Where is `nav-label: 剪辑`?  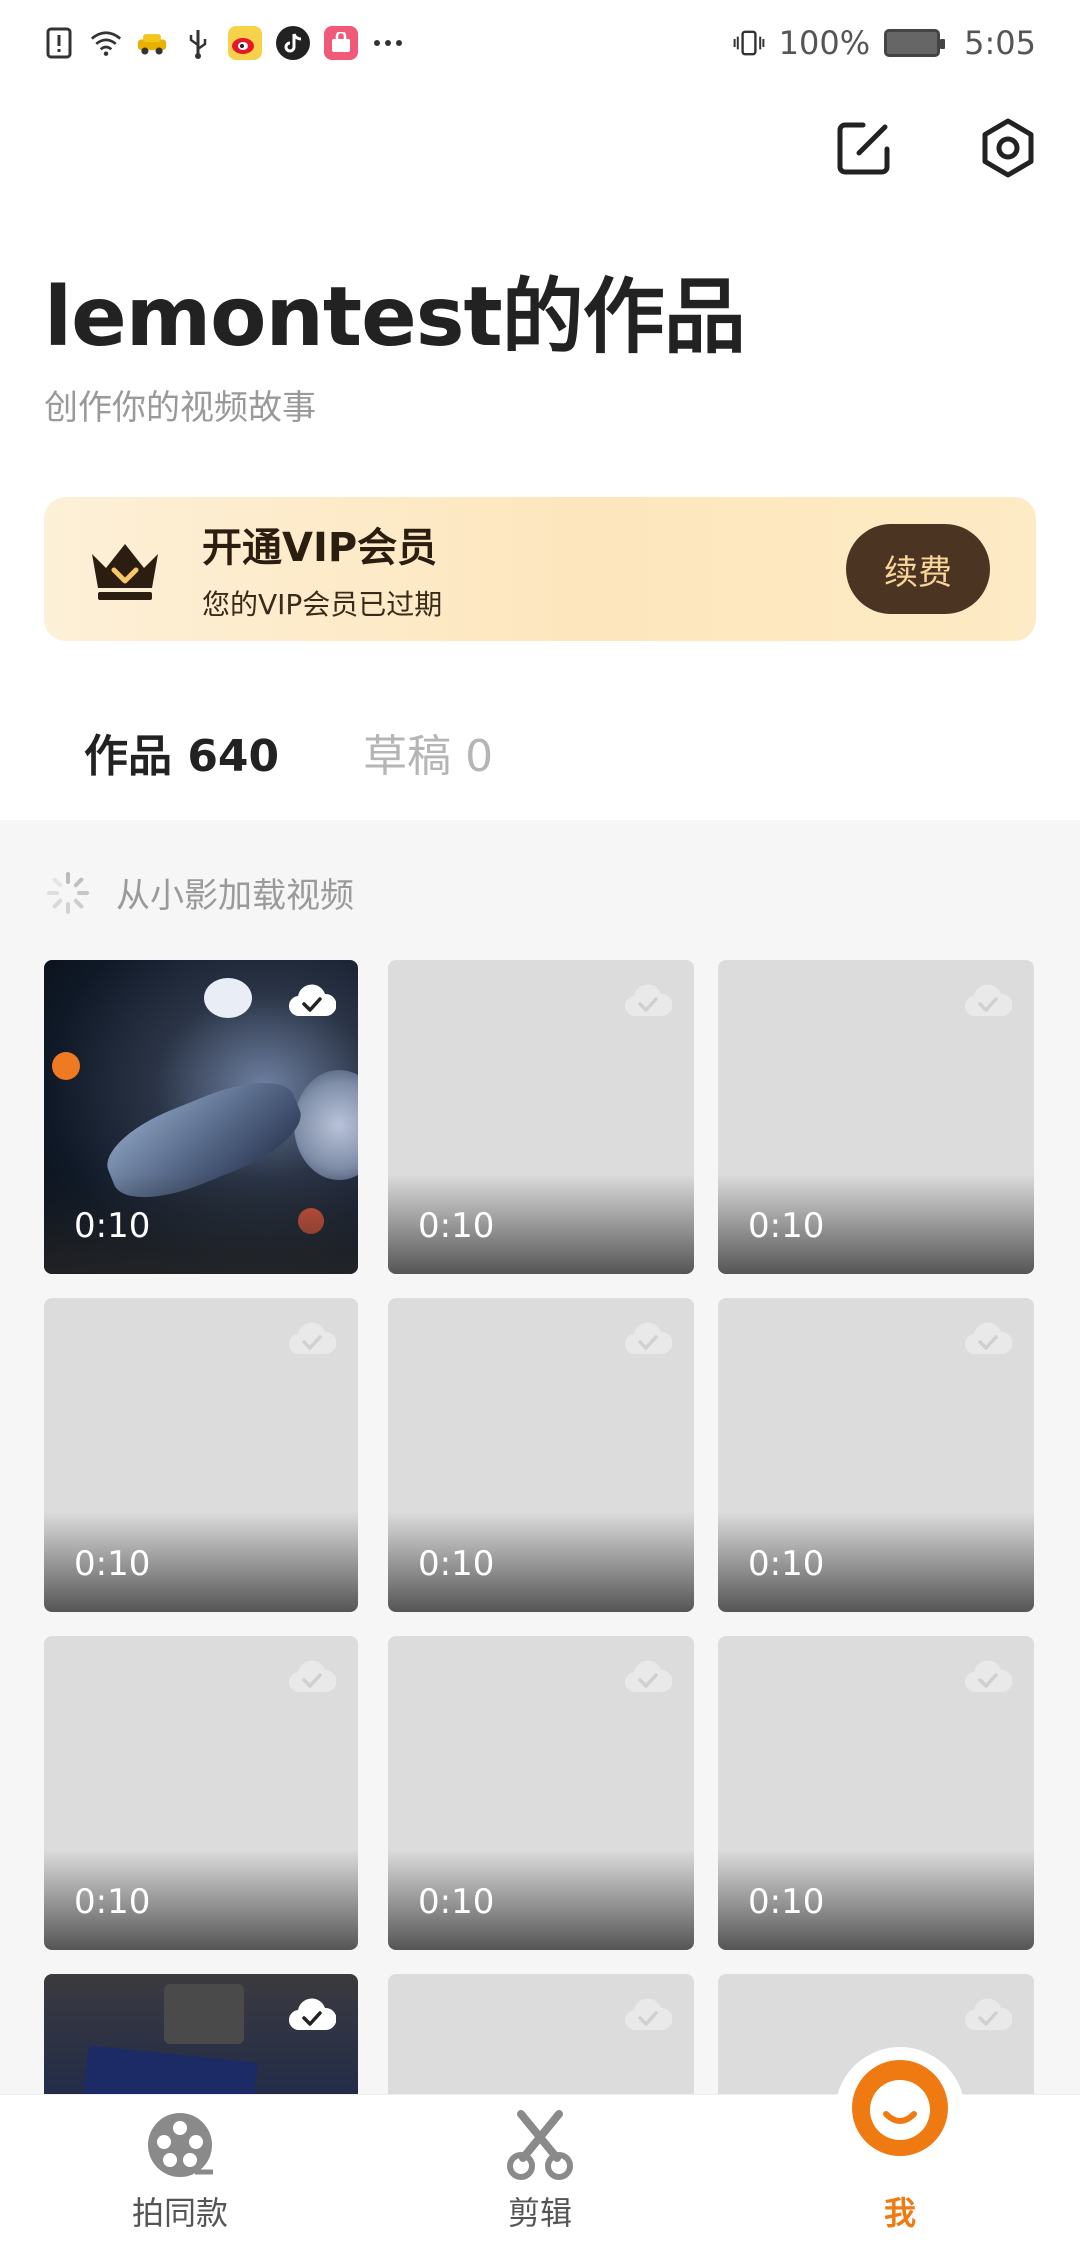
nav-label: 剪辑 is located at coordinates (539, 2213).